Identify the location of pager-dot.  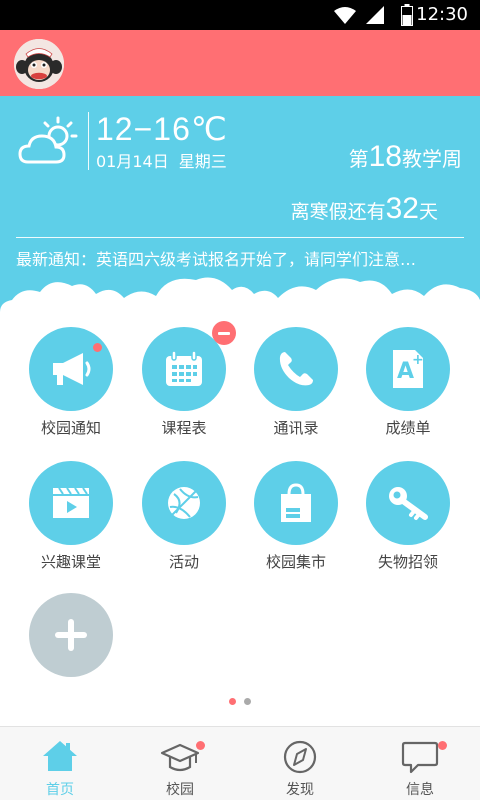
(247, 701).